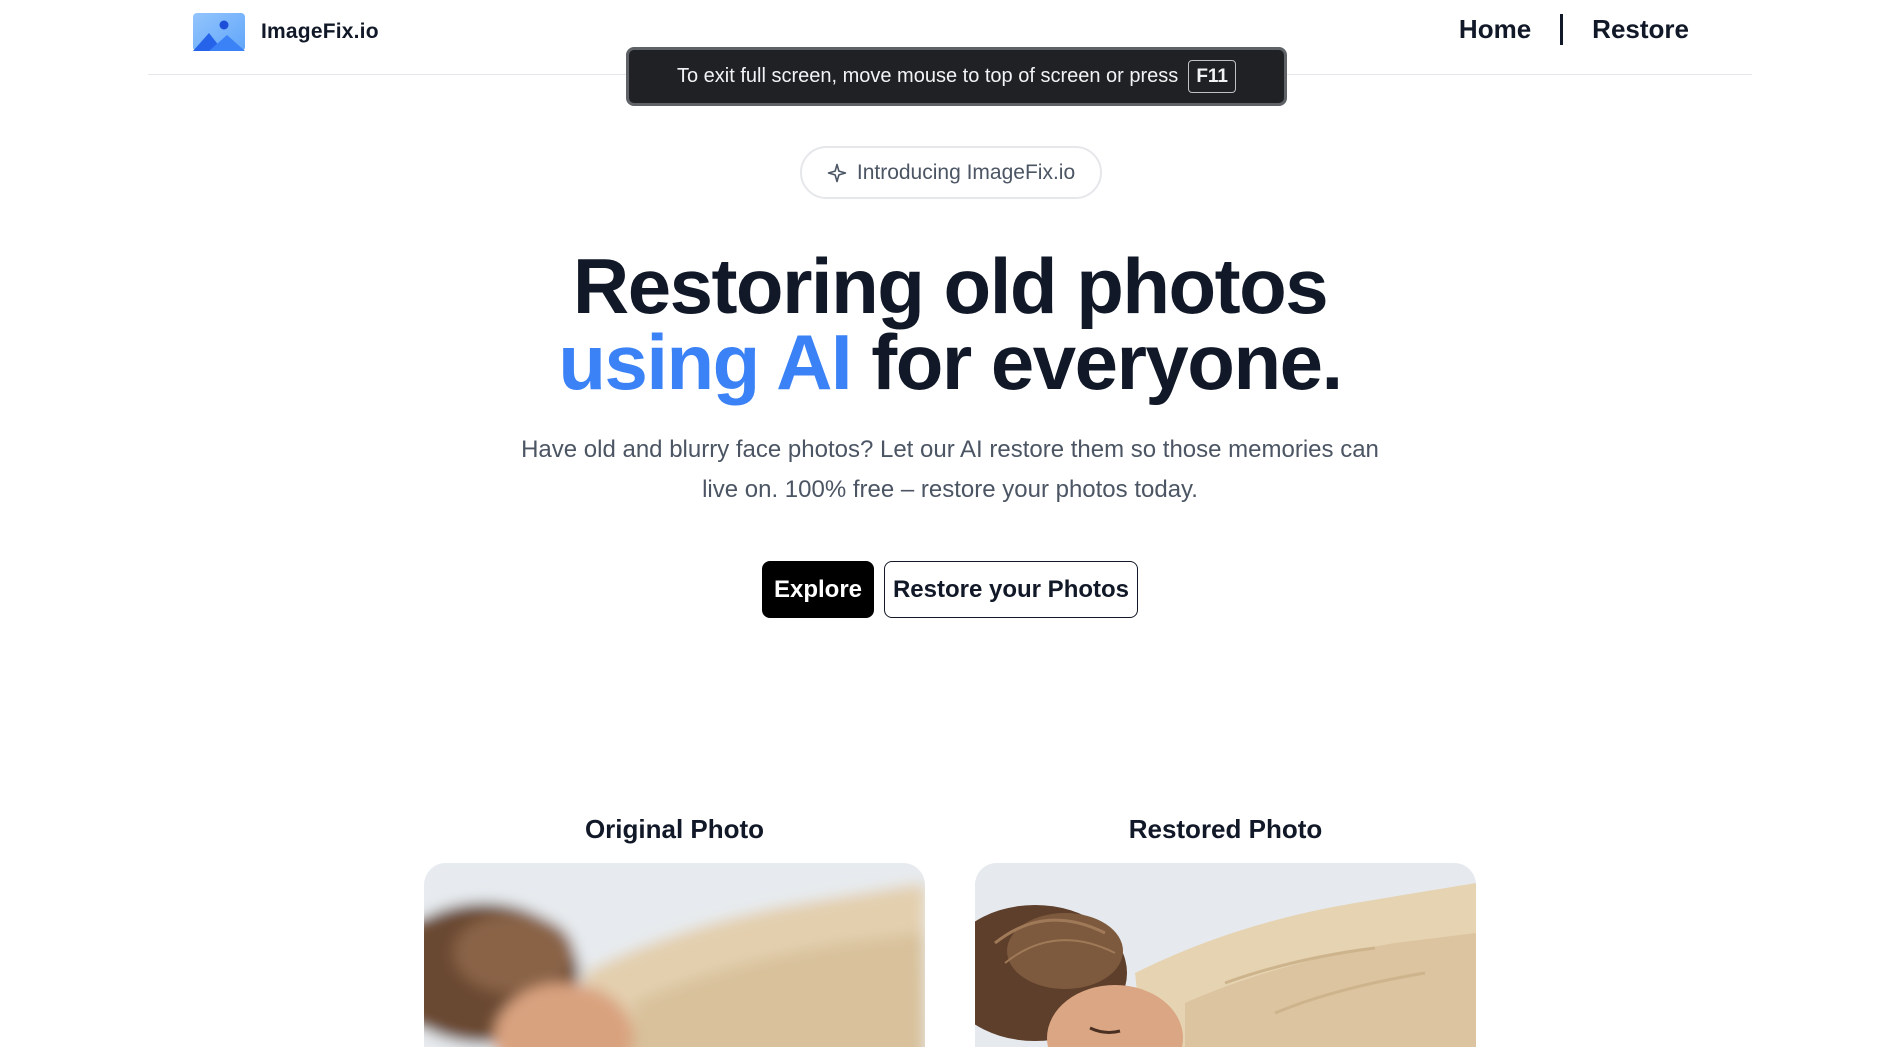  What do you see at coordinates (1495, 29) in the screenshot?
I see `nav-home-link: Home` at bounding box center [1495, 29].